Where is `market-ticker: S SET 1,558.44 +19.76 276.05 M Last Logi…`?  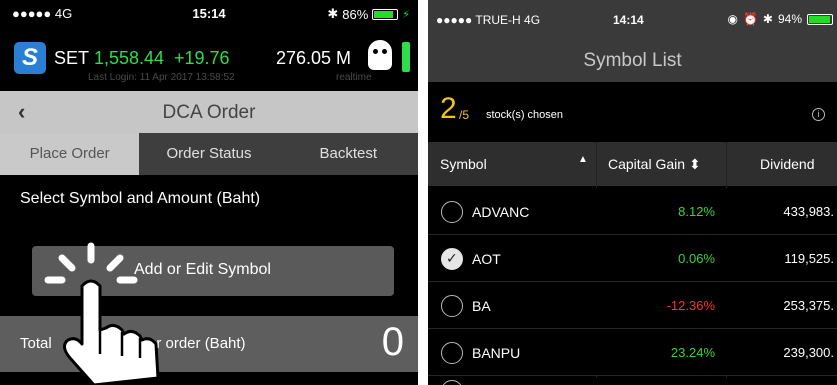
market-ticker: S SET 1,558.44 +19.76 276.05 M Last Logi… is located at coordinates (209, 59).